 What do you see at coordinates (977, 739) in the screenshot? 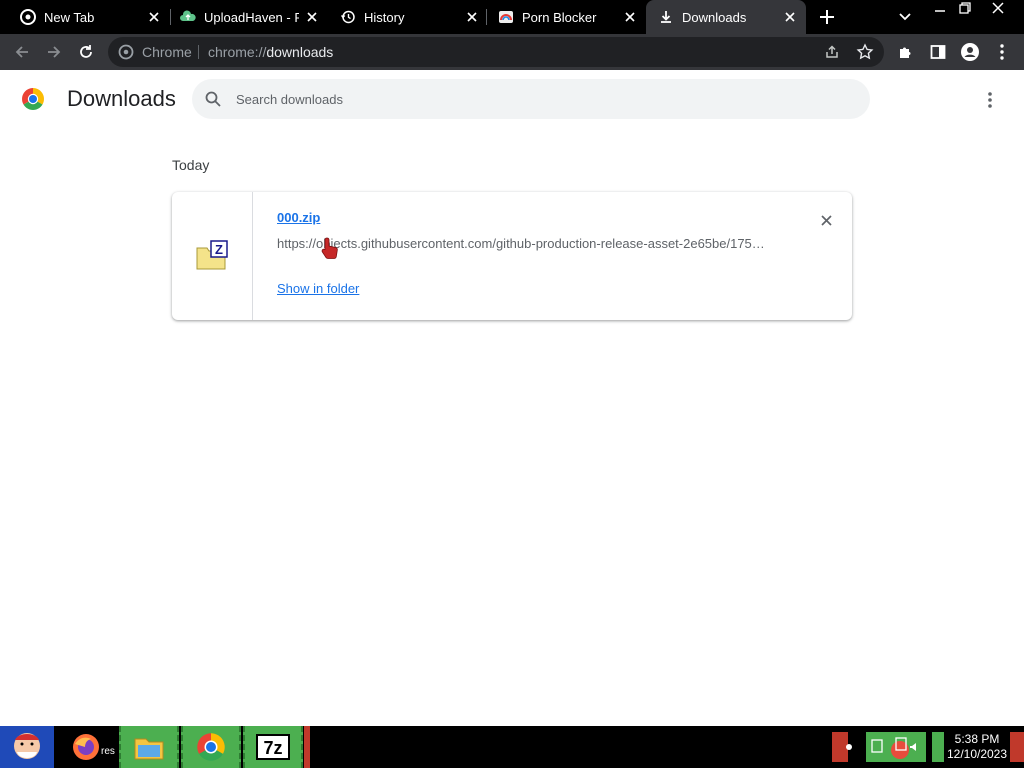
I see `clock-time: 5:38 PM` at bounding box center [977, 739].